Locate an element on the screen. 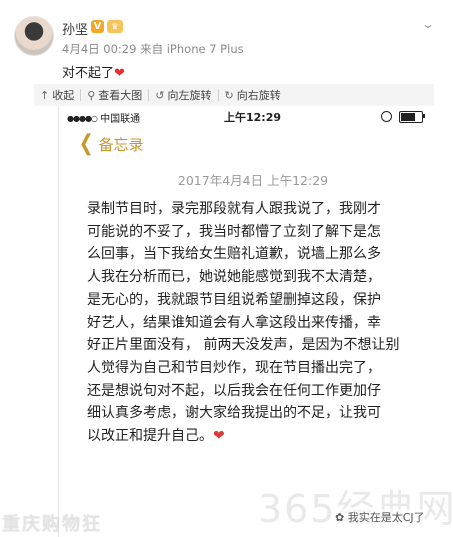 The height and width of the screenshot is (537, 453). note-line-last: 以改正和提升自己。❤ is located at coordinates (257, 436).